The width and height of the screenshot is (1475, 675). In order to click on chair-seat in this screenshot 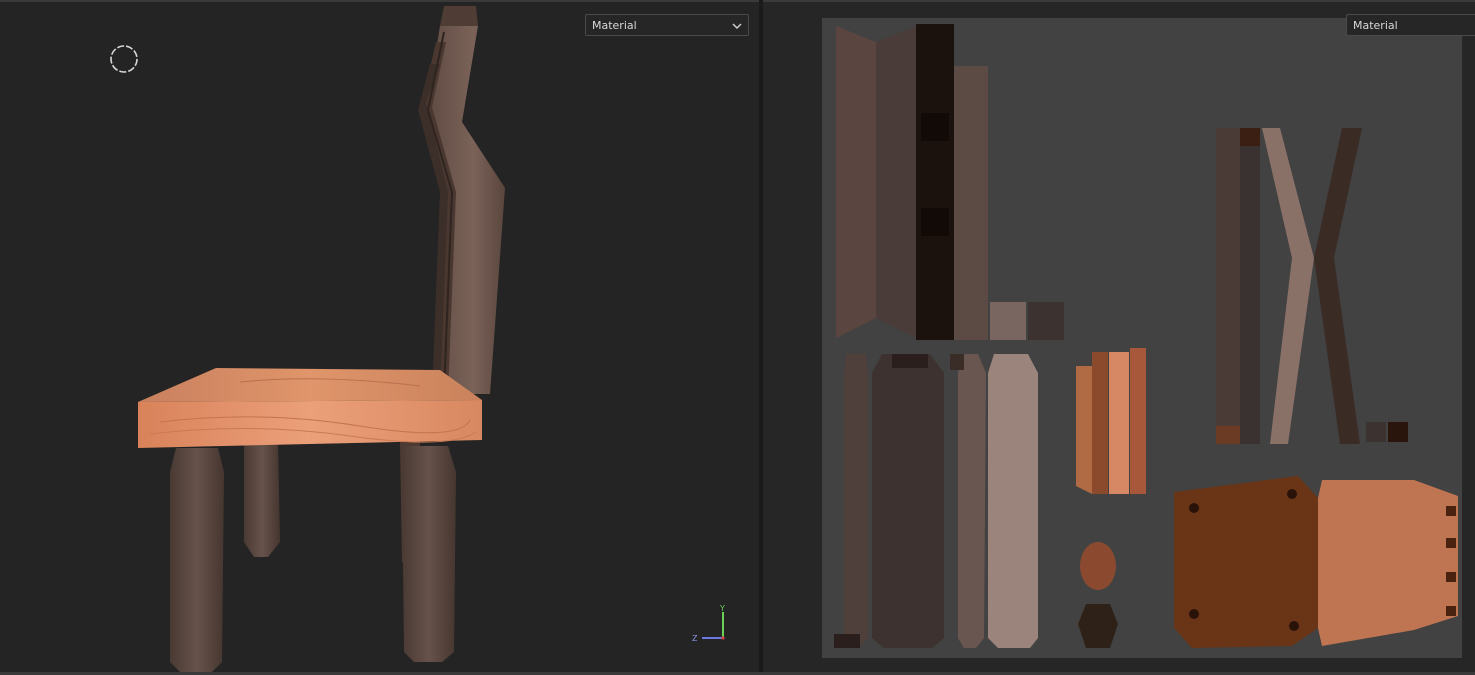, I will do `click(310, 408)`.